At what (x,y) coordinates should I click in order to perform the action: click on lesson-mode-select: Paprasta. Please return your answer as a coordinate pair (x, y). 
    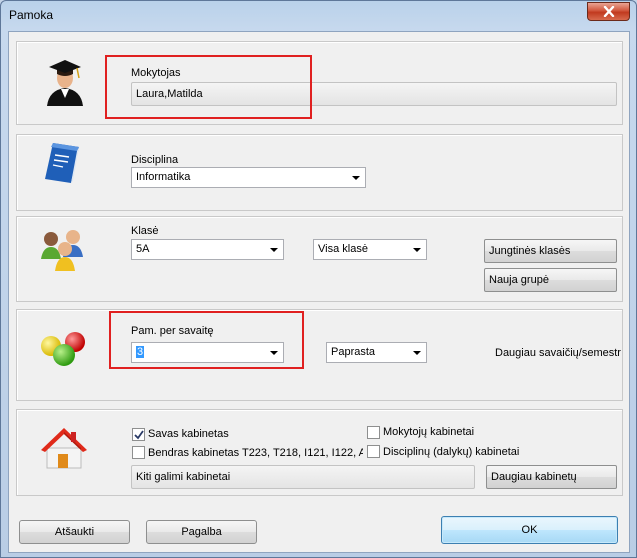
    Looking at the image, I should click on (376, 352).